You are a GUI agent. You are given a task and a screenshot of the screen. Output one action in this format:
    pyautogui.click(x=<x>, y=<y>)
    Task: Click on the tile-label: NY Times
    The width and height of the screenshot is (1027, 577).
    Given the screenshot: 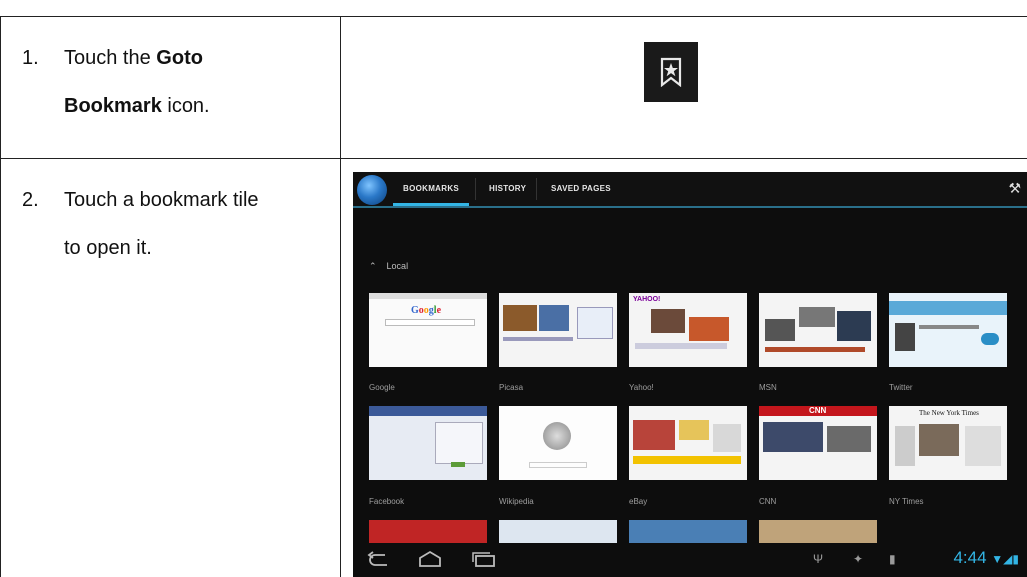 What is the action you would take?
    pyautogui.click(x=906, y=501)
    